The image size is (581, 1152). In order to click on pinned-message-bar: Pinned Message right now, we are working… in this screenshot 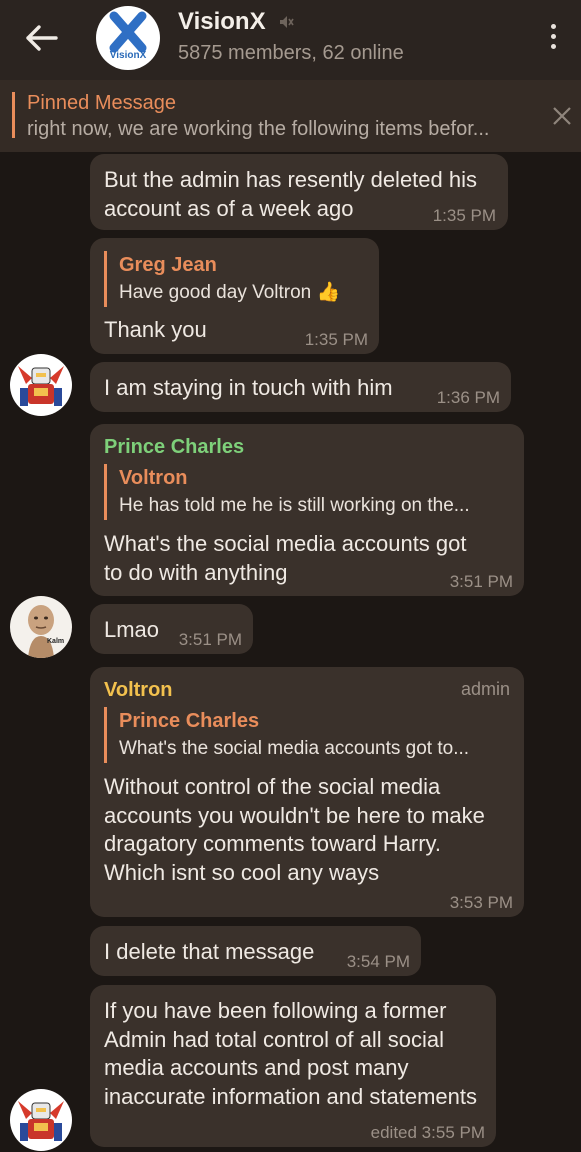, I will do `click(290, 116)`.